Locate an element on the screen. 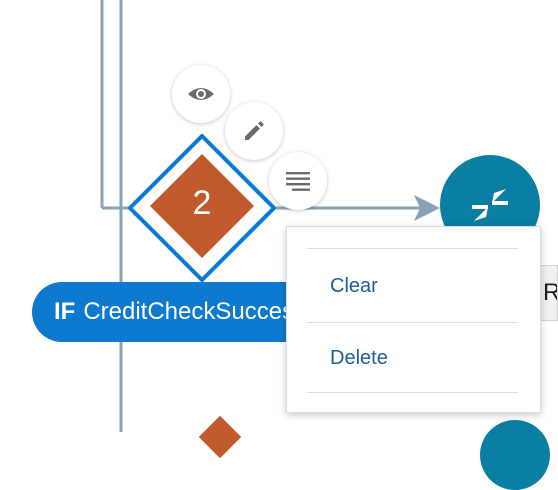 The height and width of the screenshot is (490, 558). eye-icon is located at coordinates (201, 94).